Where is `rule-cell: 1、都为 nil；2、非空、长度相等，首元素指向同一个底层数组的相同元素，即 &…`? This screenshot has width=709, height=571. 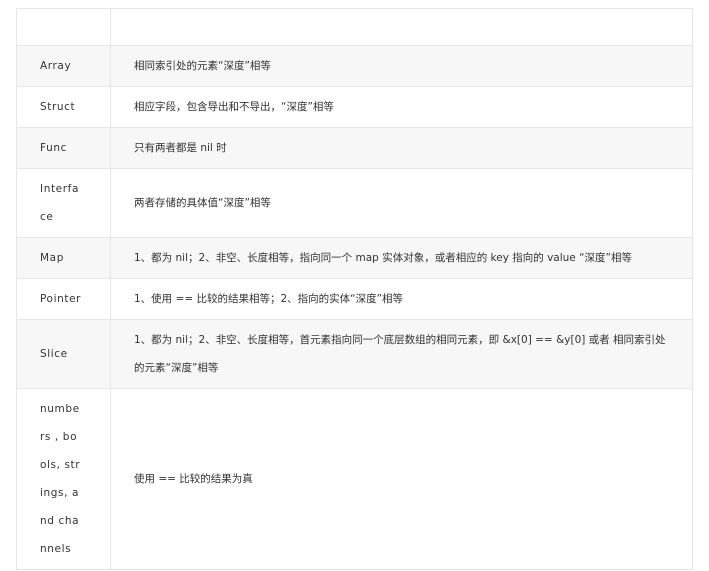
rule-cell: 1、都为 nil；2、非空、长度相等，首元素指向同一个底层数组的相同元素，即 &… is located at coordinates (401, 354).